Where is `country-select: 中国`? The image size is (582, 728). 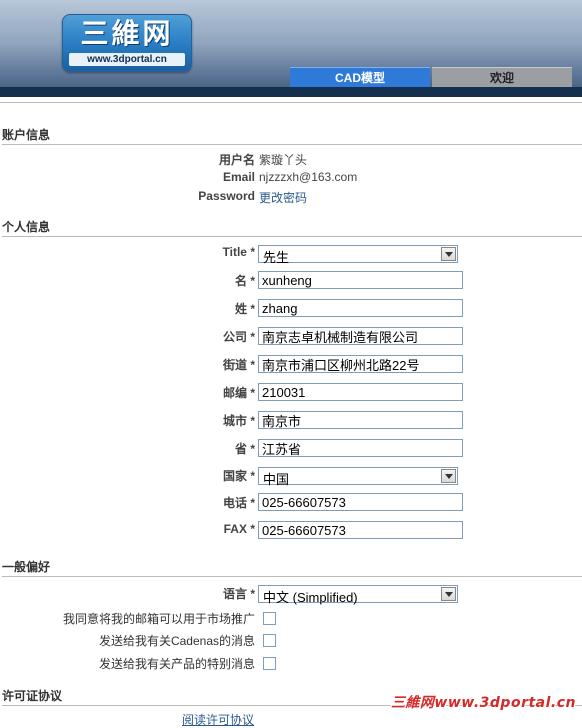 country-select: 中国 is located at coordinates (358, 477).